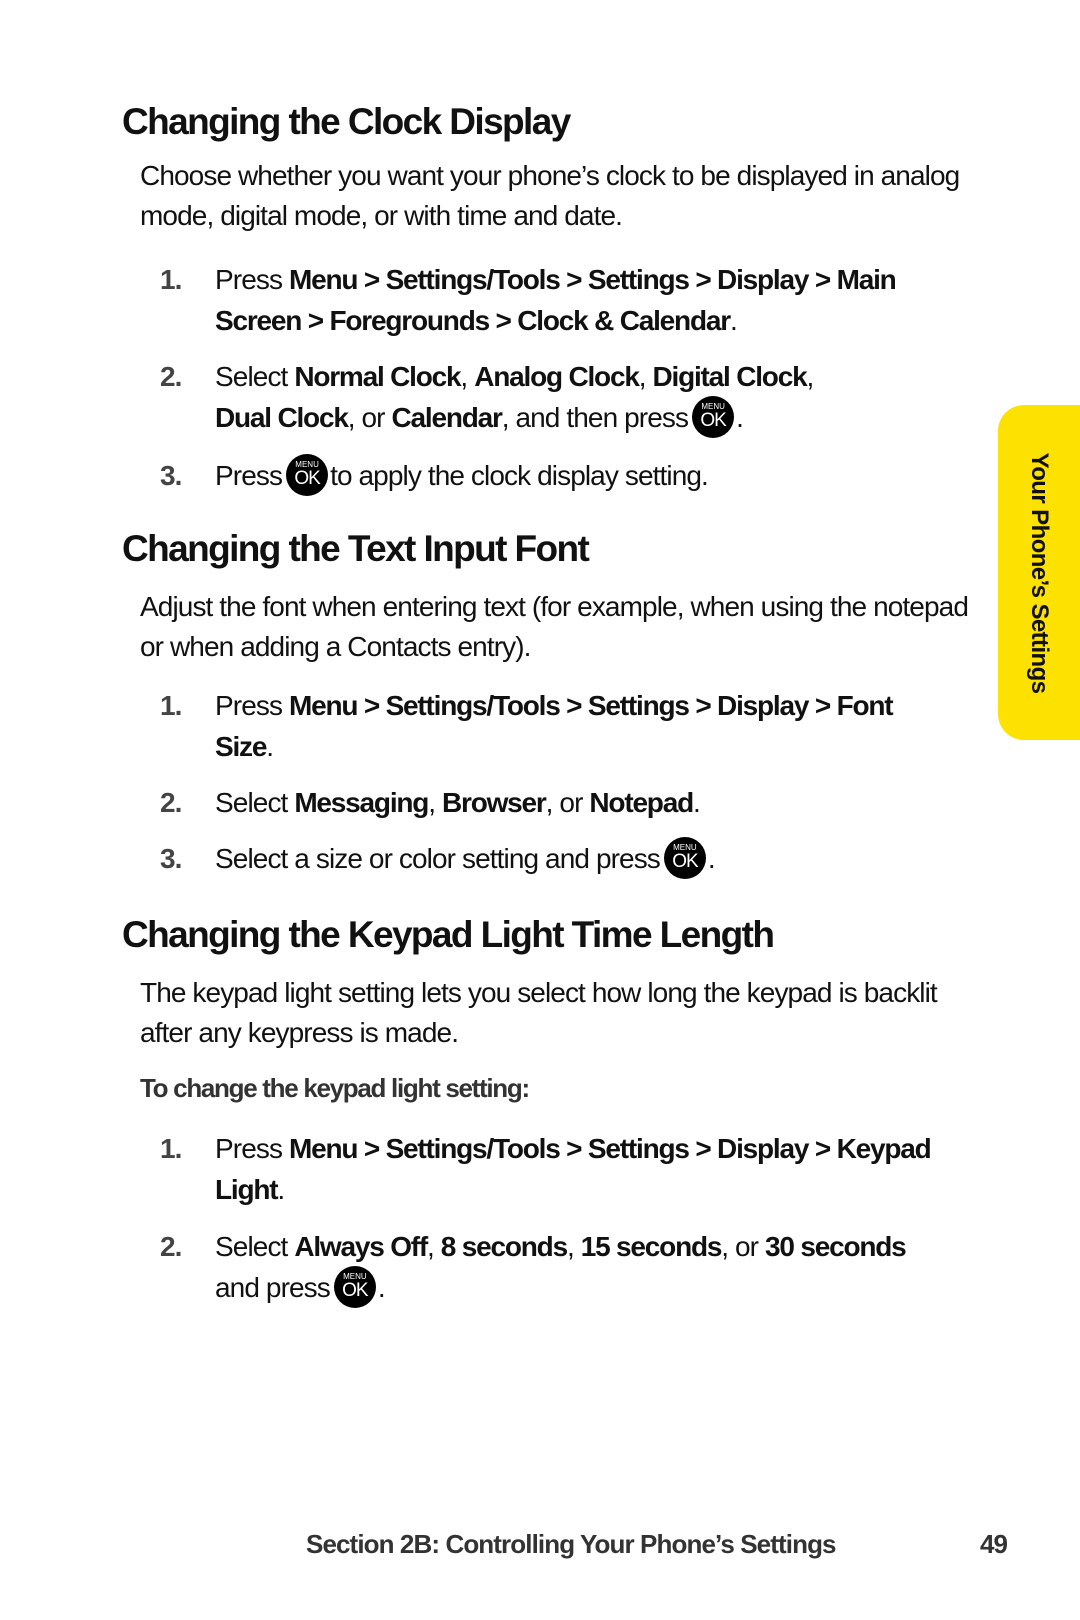 The image size is (1080, 1620). I want to click on step-text: and press, so click(273, 1287).